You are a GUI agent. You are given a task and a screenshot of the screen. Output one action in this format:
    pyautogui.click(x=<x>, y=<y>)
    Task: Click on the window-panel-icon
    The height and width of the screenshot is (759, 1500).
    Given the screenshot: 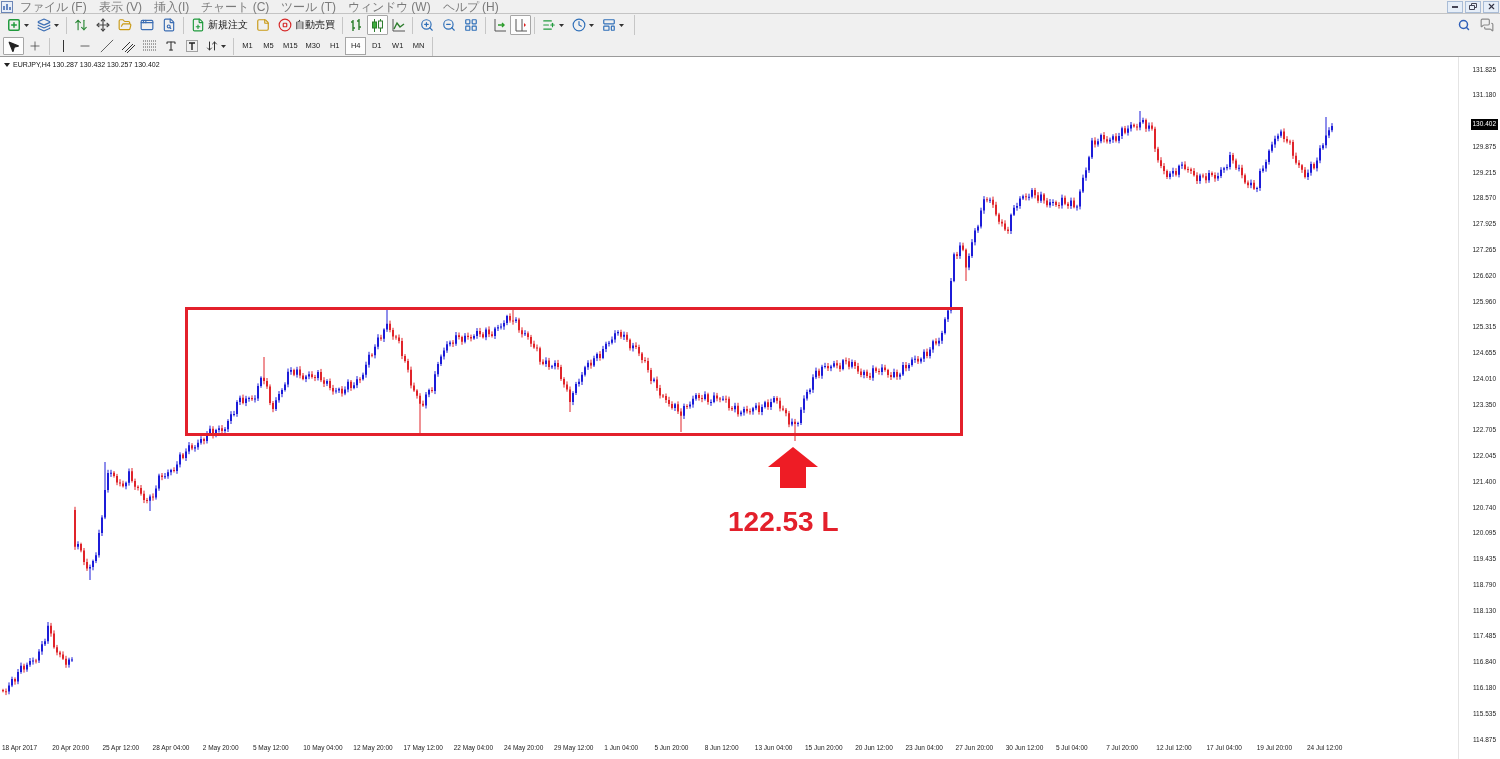 What is the action you would take?
    pyautogui.click(x=147, y=25)
    